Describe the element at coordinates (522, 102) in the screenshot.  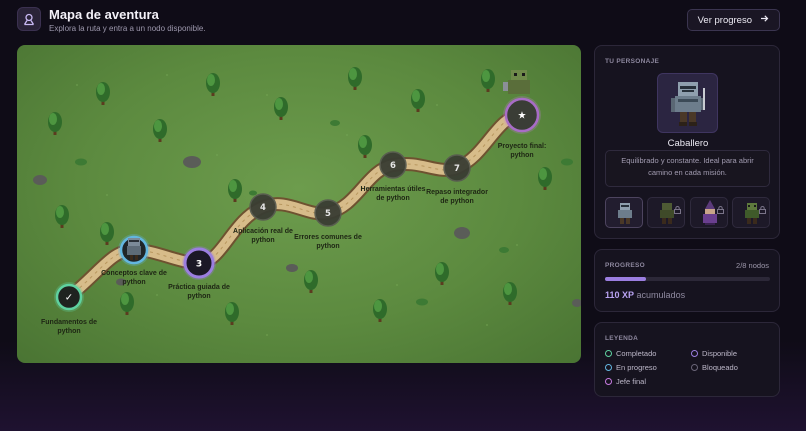
I see `node-8-boss: ★` at that location.